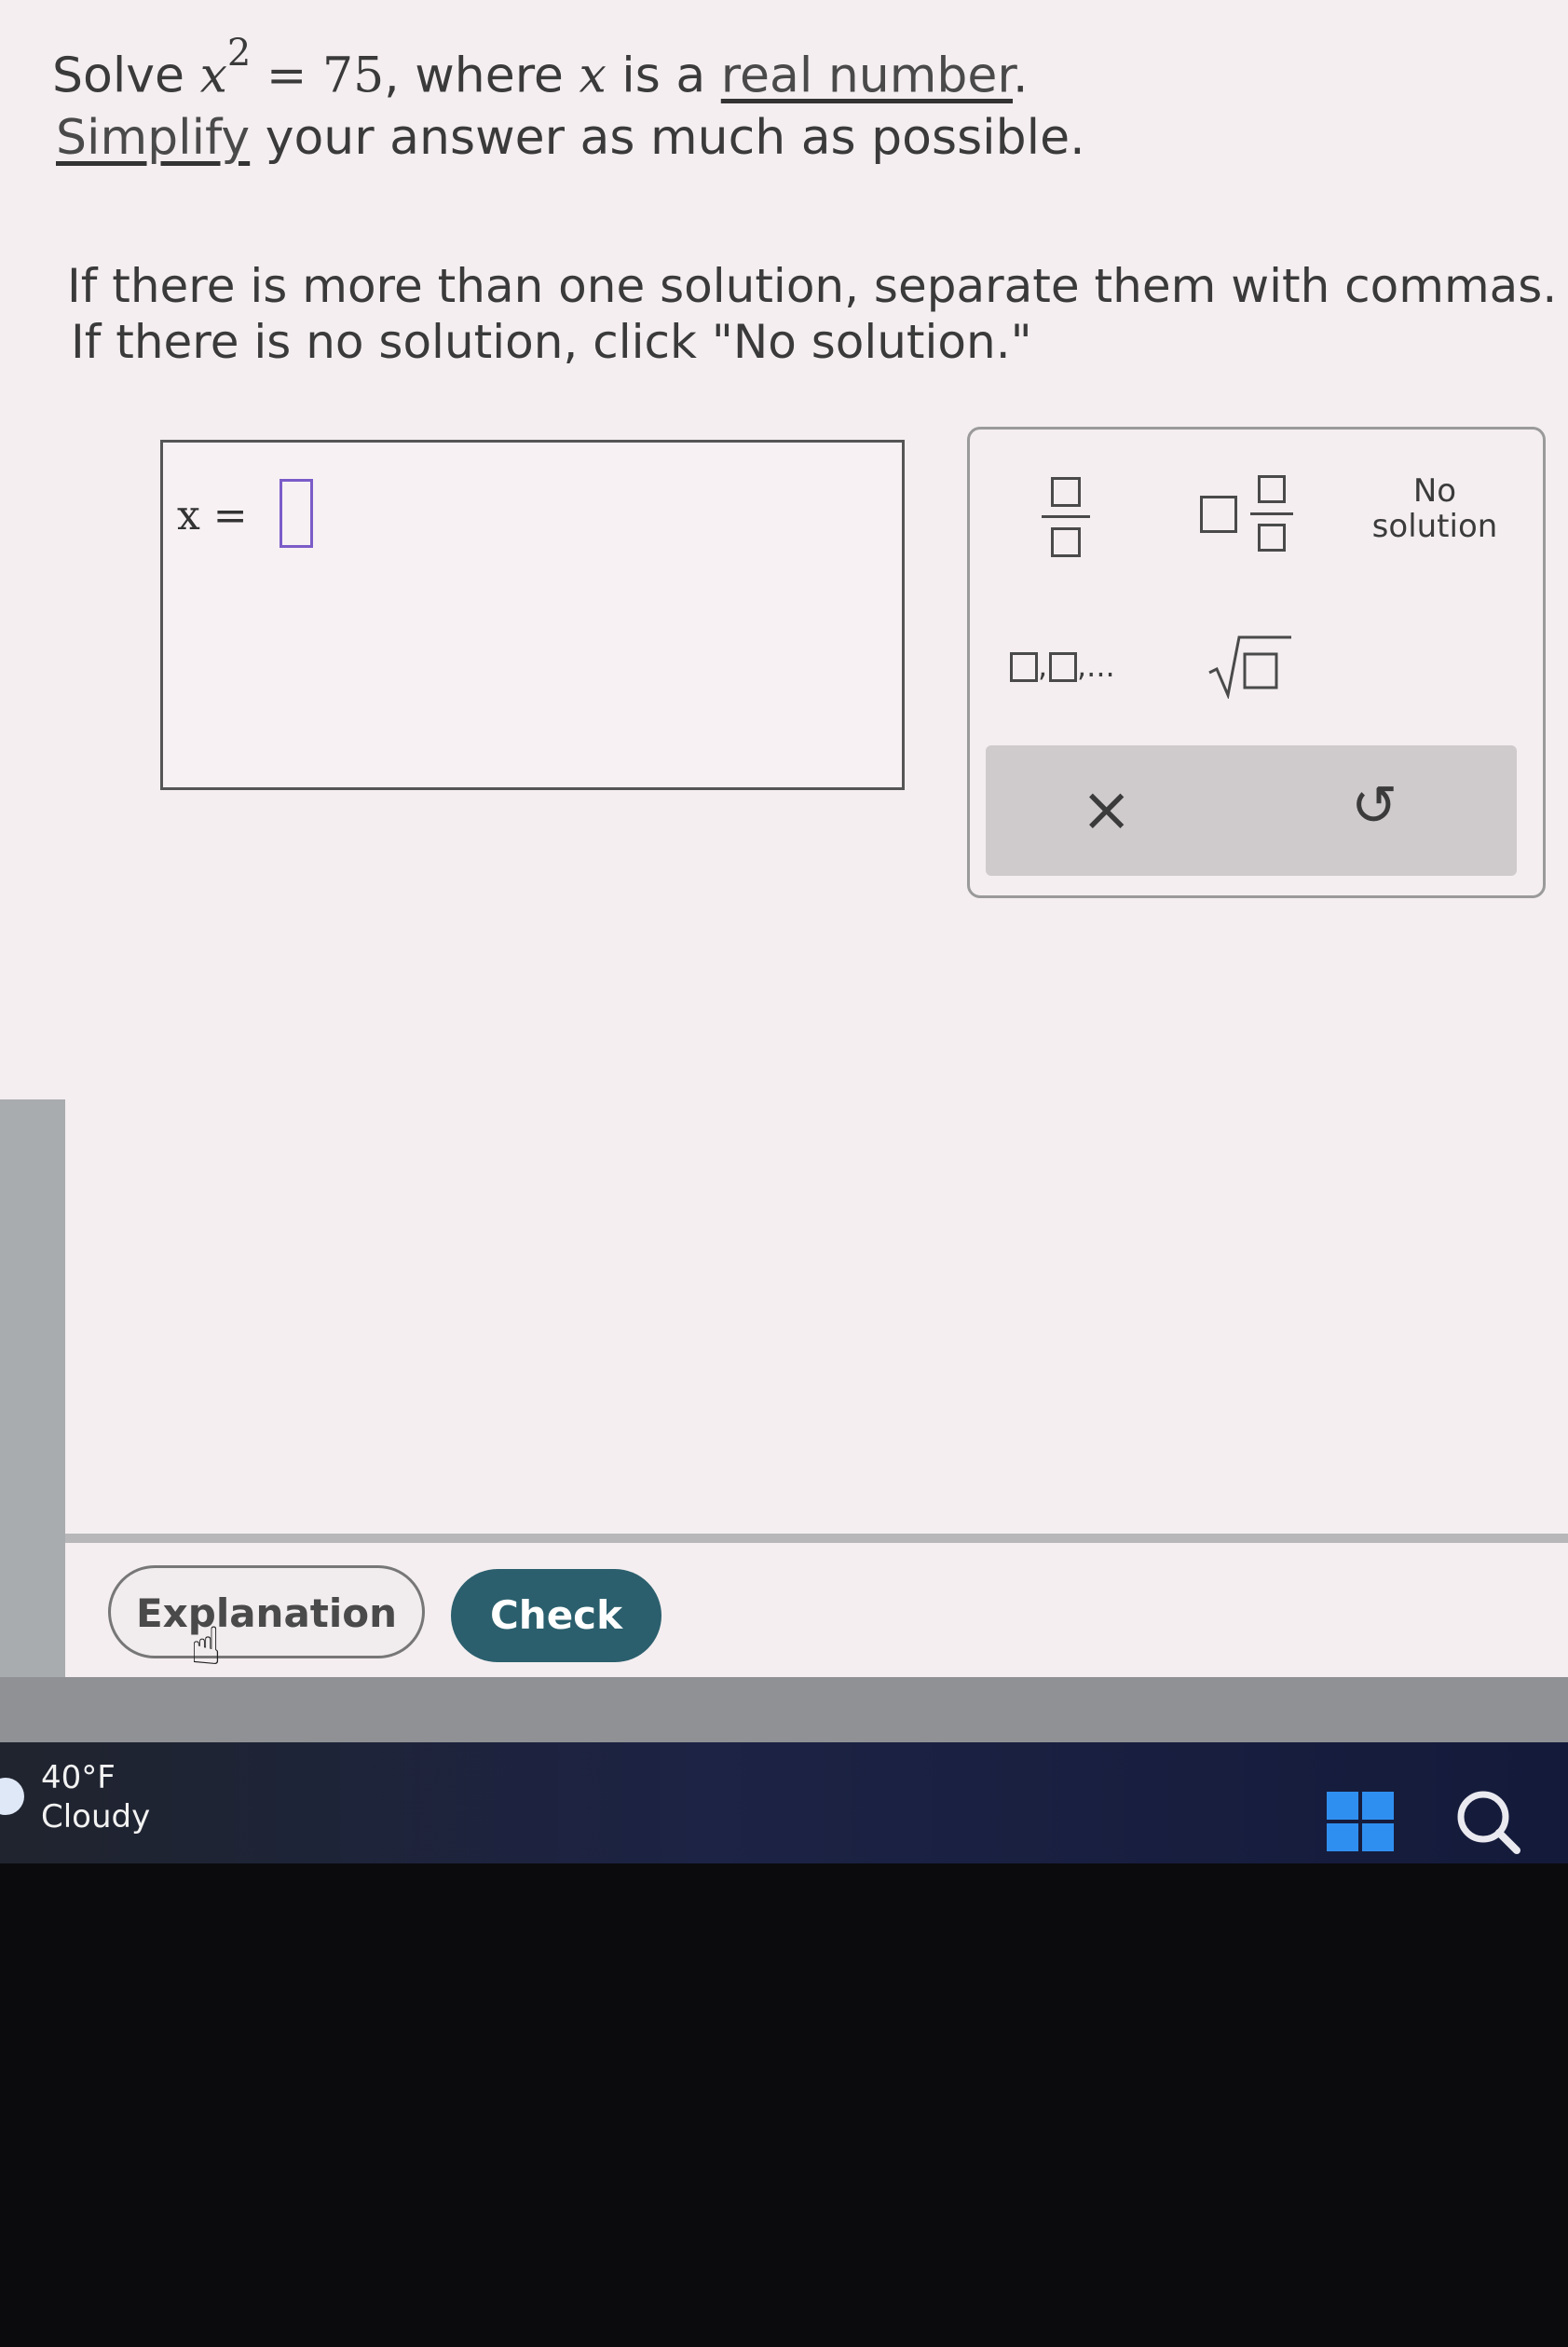 The width and height of the screenshot is (1568, 2347). Describe the element at coordinates (1342, 1806) in the screenshot. I see `windows-start-icon` at that location.